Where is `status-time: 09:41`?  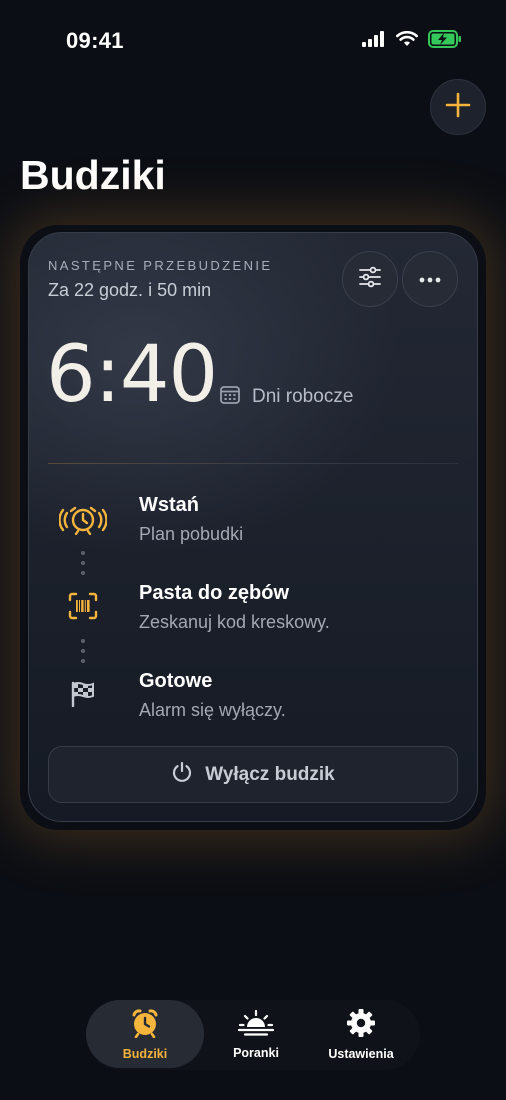
status-time: 09:41 is located at coordinates (95, 40).